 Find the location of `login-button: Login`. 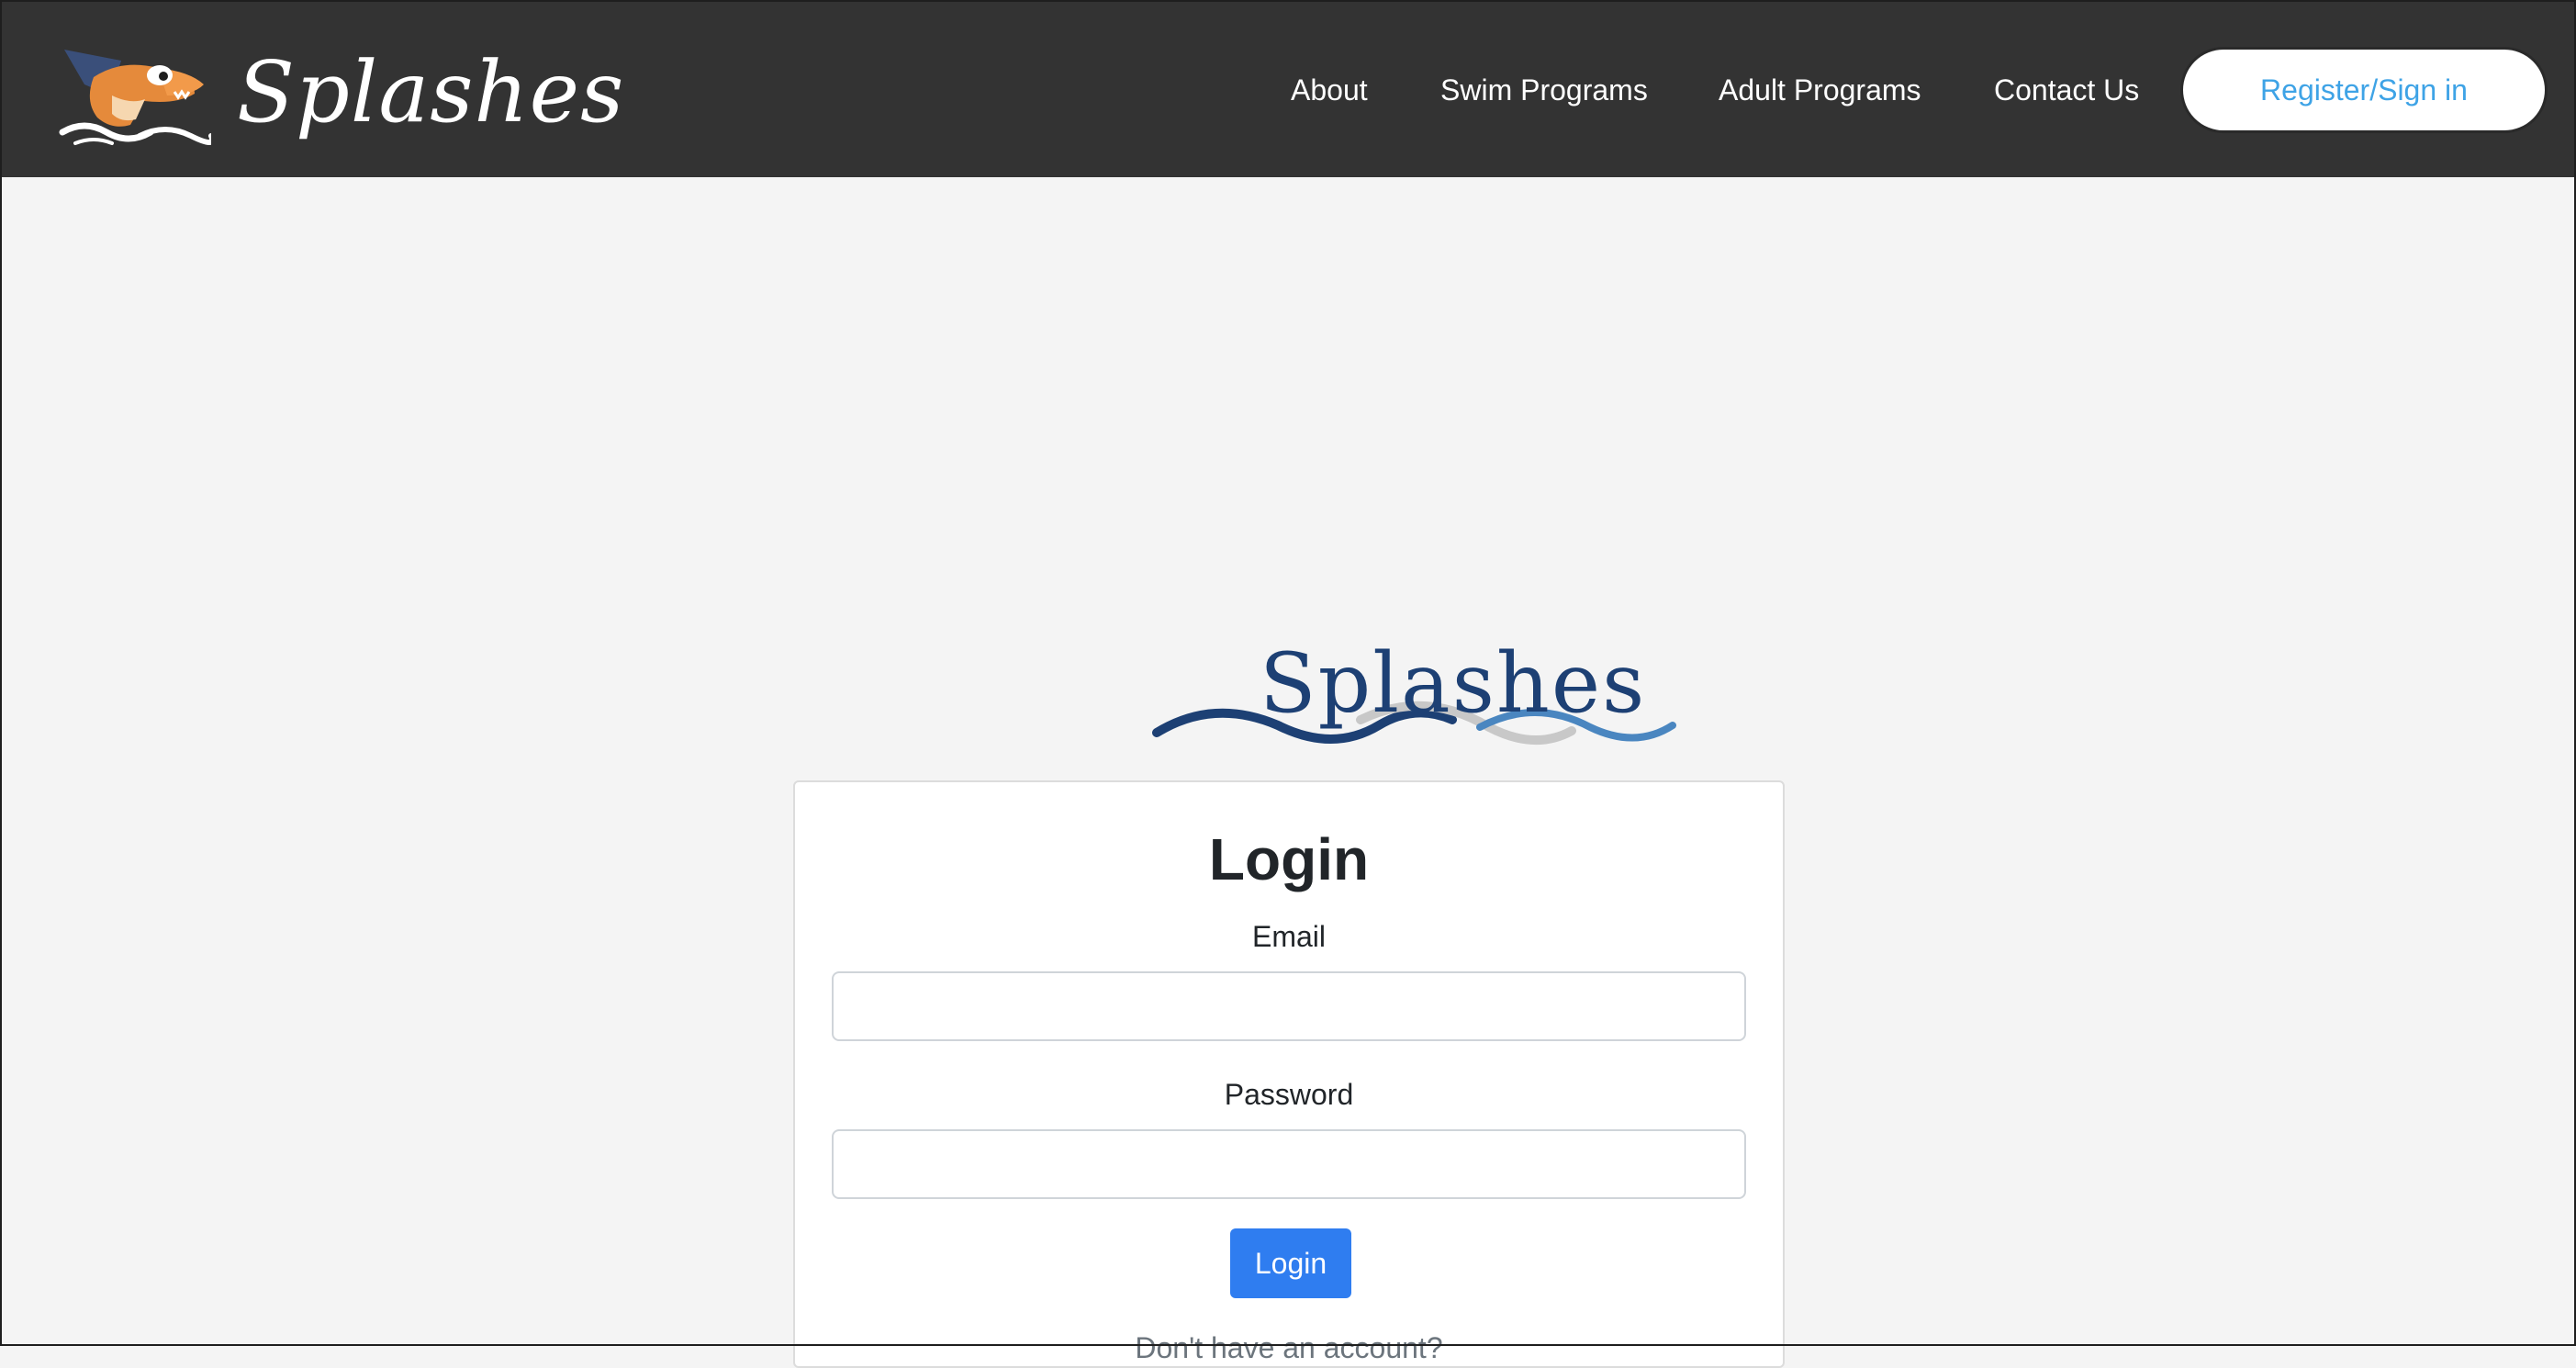

login-button: Login is located at coordinates (1290, 1263).